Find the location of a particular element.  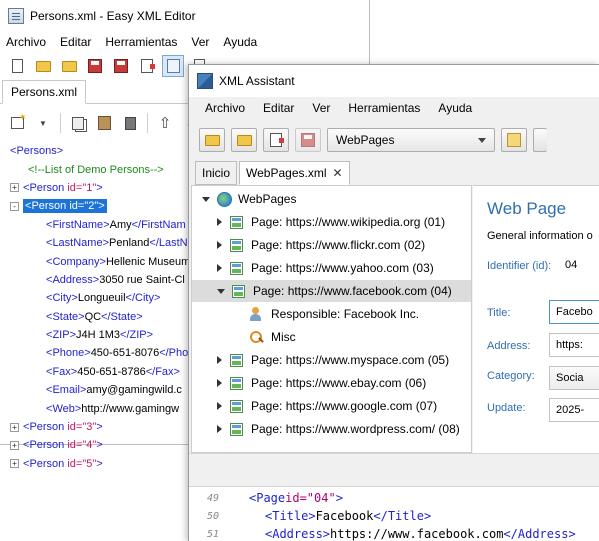

delete-button is located at coordinates (130, 123).